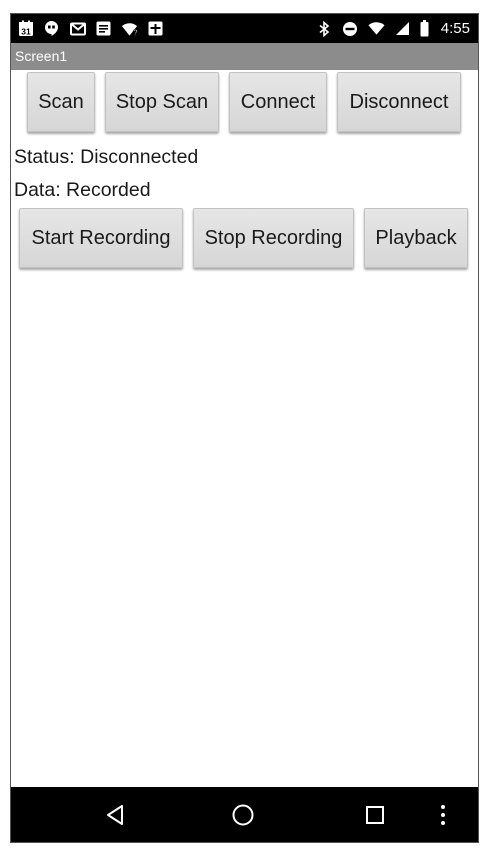  Describe the element at coordinates (455, 28) in the screenshot. I see `clock: 4:55` at that location.